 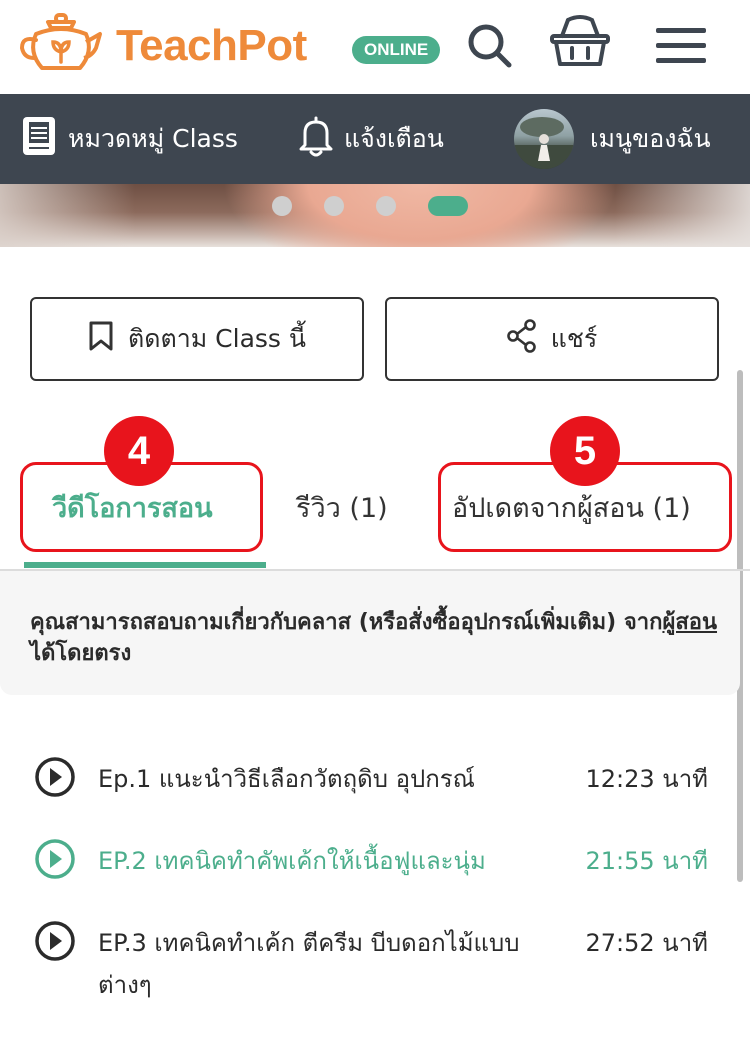 I want to click on episode-duration: 27:52 นาที, so click(x=647, y=943).